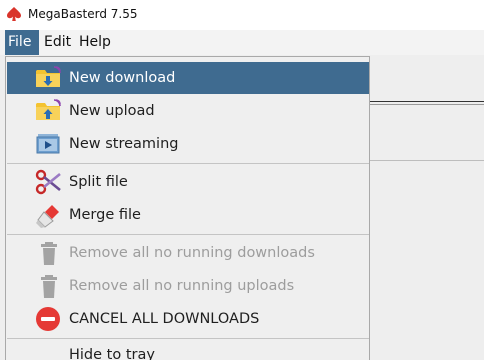  I want to click on menu-edit: Edit, so click(57, 42).